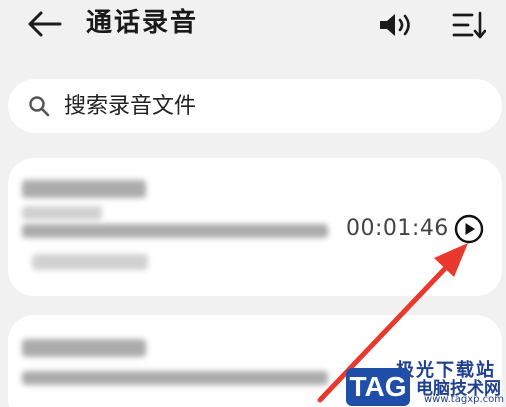  I want to click on watermark-url: www.tagxp.com, so click(464, 399).